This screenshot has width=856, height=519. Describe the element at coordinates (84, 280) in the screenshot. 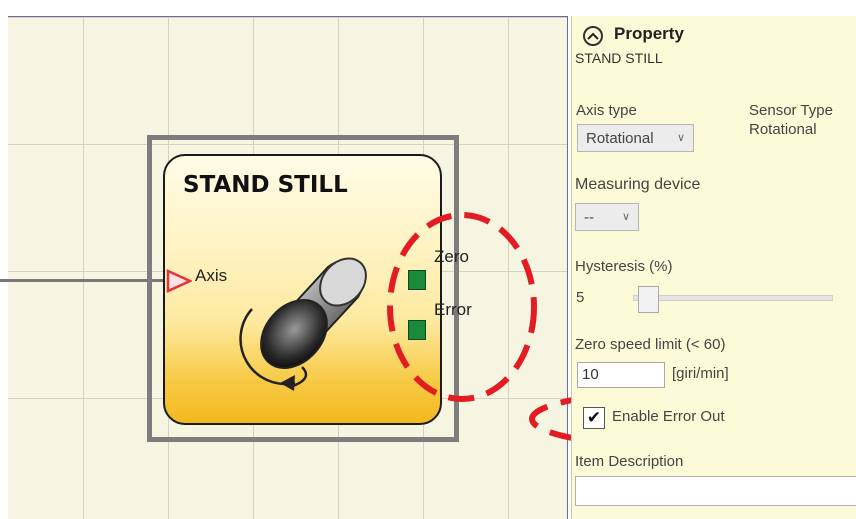

I see `axis-input-wire` at that location.